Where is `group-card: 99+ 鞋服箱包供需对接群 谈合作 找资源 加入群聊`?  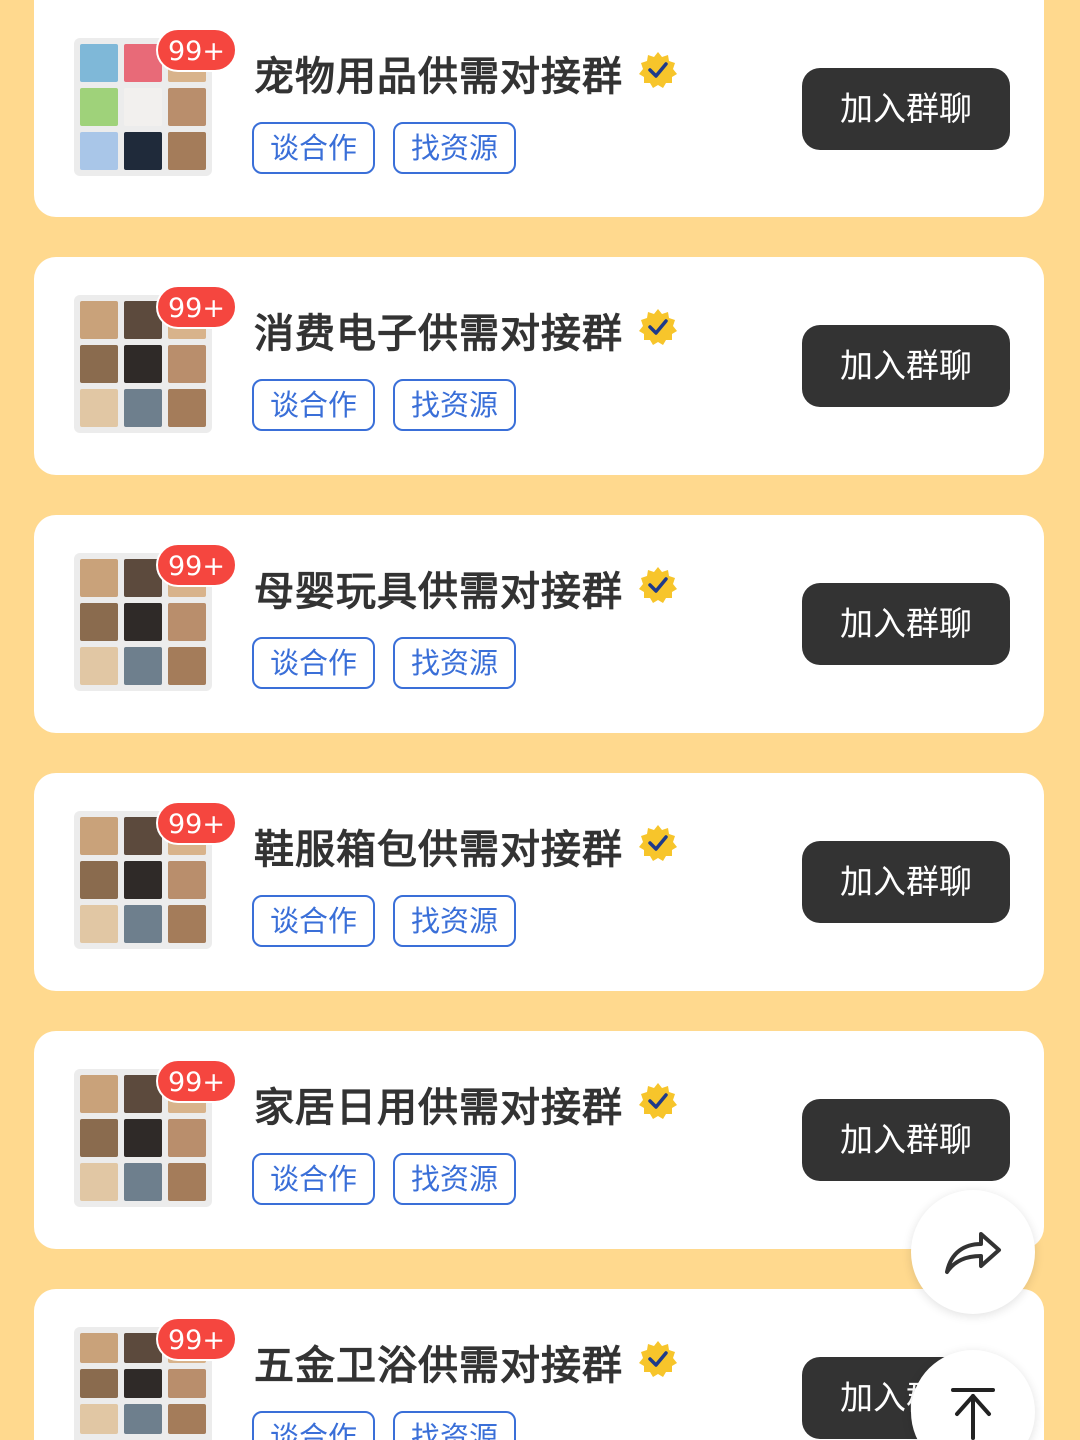
group-card: 99+ 鞋服箱包供需对接群 谈合作 找资源 加入群聊 is located at coordinates (539, 882).